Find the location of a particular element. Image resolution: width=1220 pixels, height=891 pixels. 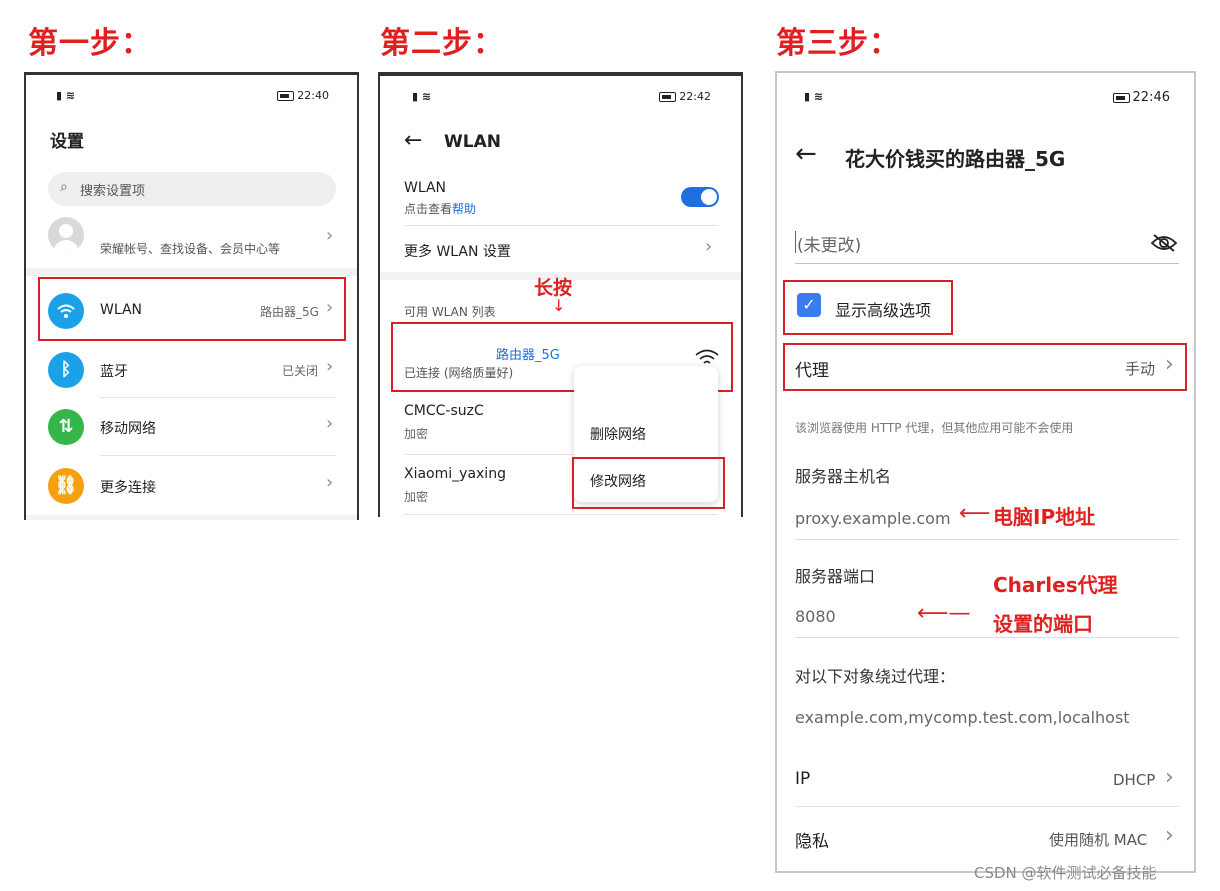

bypass-input: example.com,mycomp.test.com,localhost is located at coordinates (987, 722).